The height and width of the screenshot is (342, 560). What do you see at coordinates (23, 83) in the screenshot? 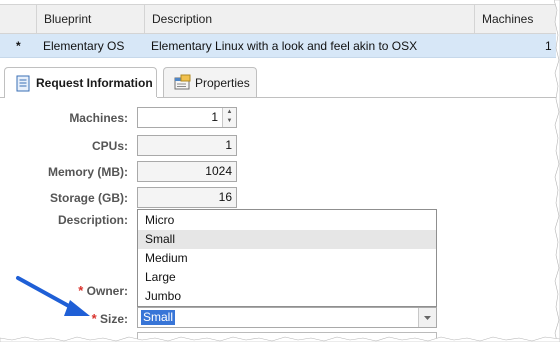
I see `document-icon` at bounding box center [23, 83].